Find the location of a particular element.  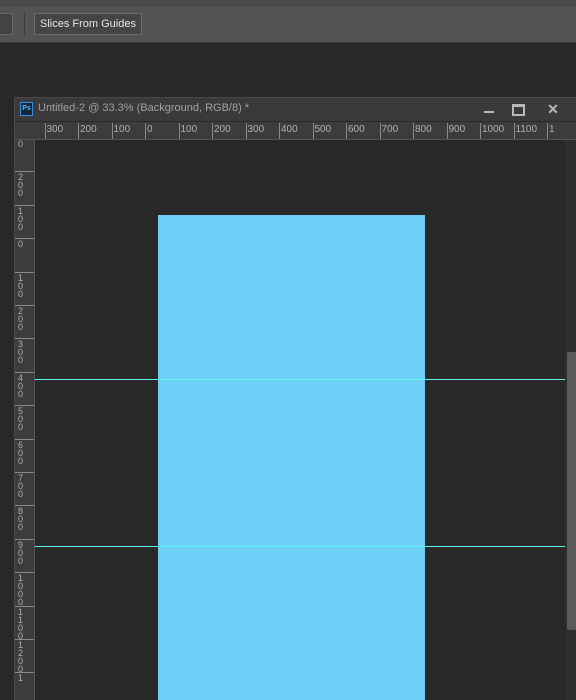

maximize-icon is located at coordinates (517, 109).